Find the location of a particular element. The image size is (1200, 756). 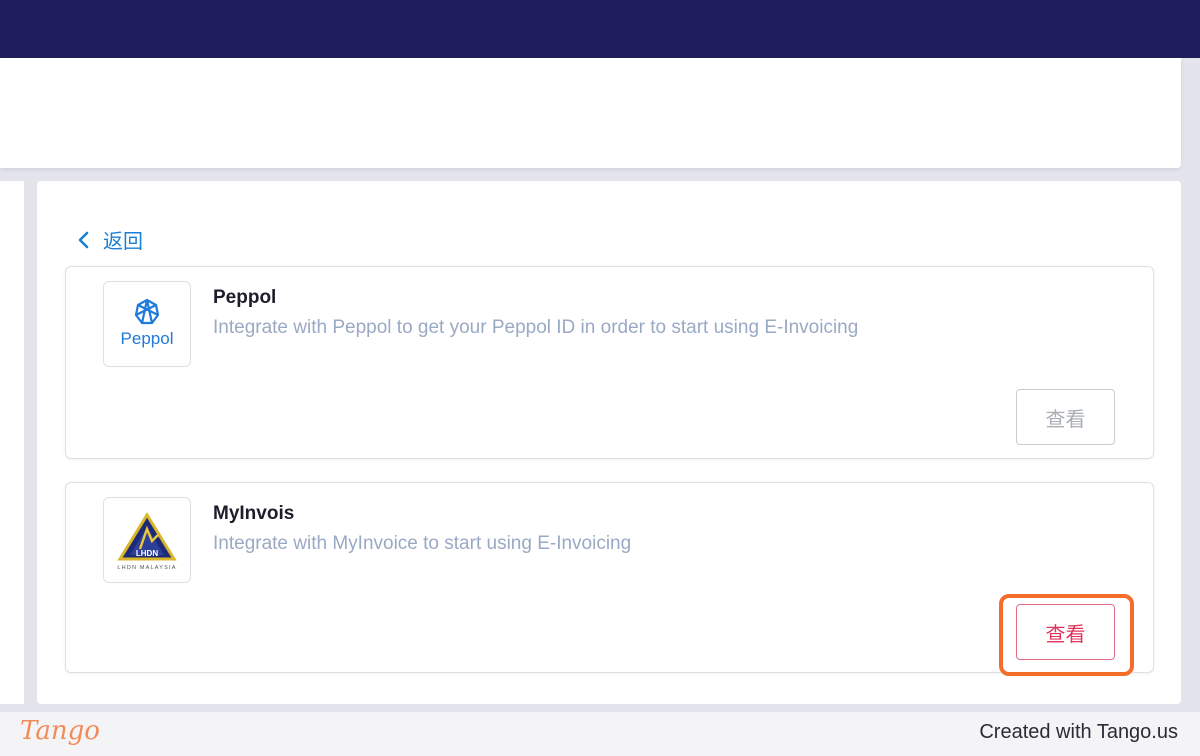

peppol-logo: Peppol is located at coordinates (147, 324).